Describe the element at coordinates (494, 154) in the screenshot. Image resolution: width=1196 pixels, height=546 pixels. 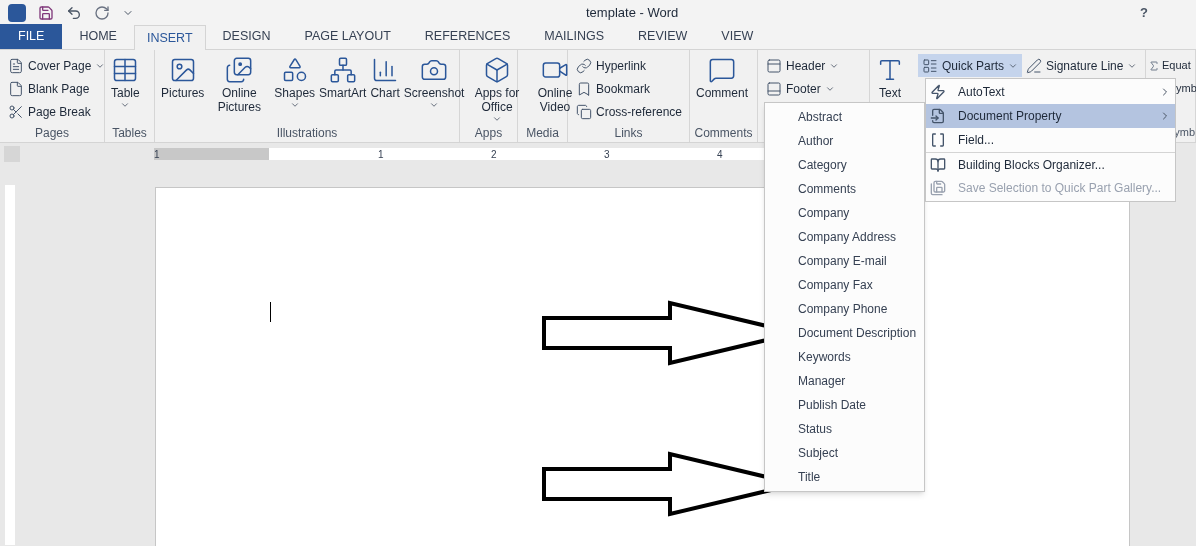
I see `ruler-number: 2` at that location.